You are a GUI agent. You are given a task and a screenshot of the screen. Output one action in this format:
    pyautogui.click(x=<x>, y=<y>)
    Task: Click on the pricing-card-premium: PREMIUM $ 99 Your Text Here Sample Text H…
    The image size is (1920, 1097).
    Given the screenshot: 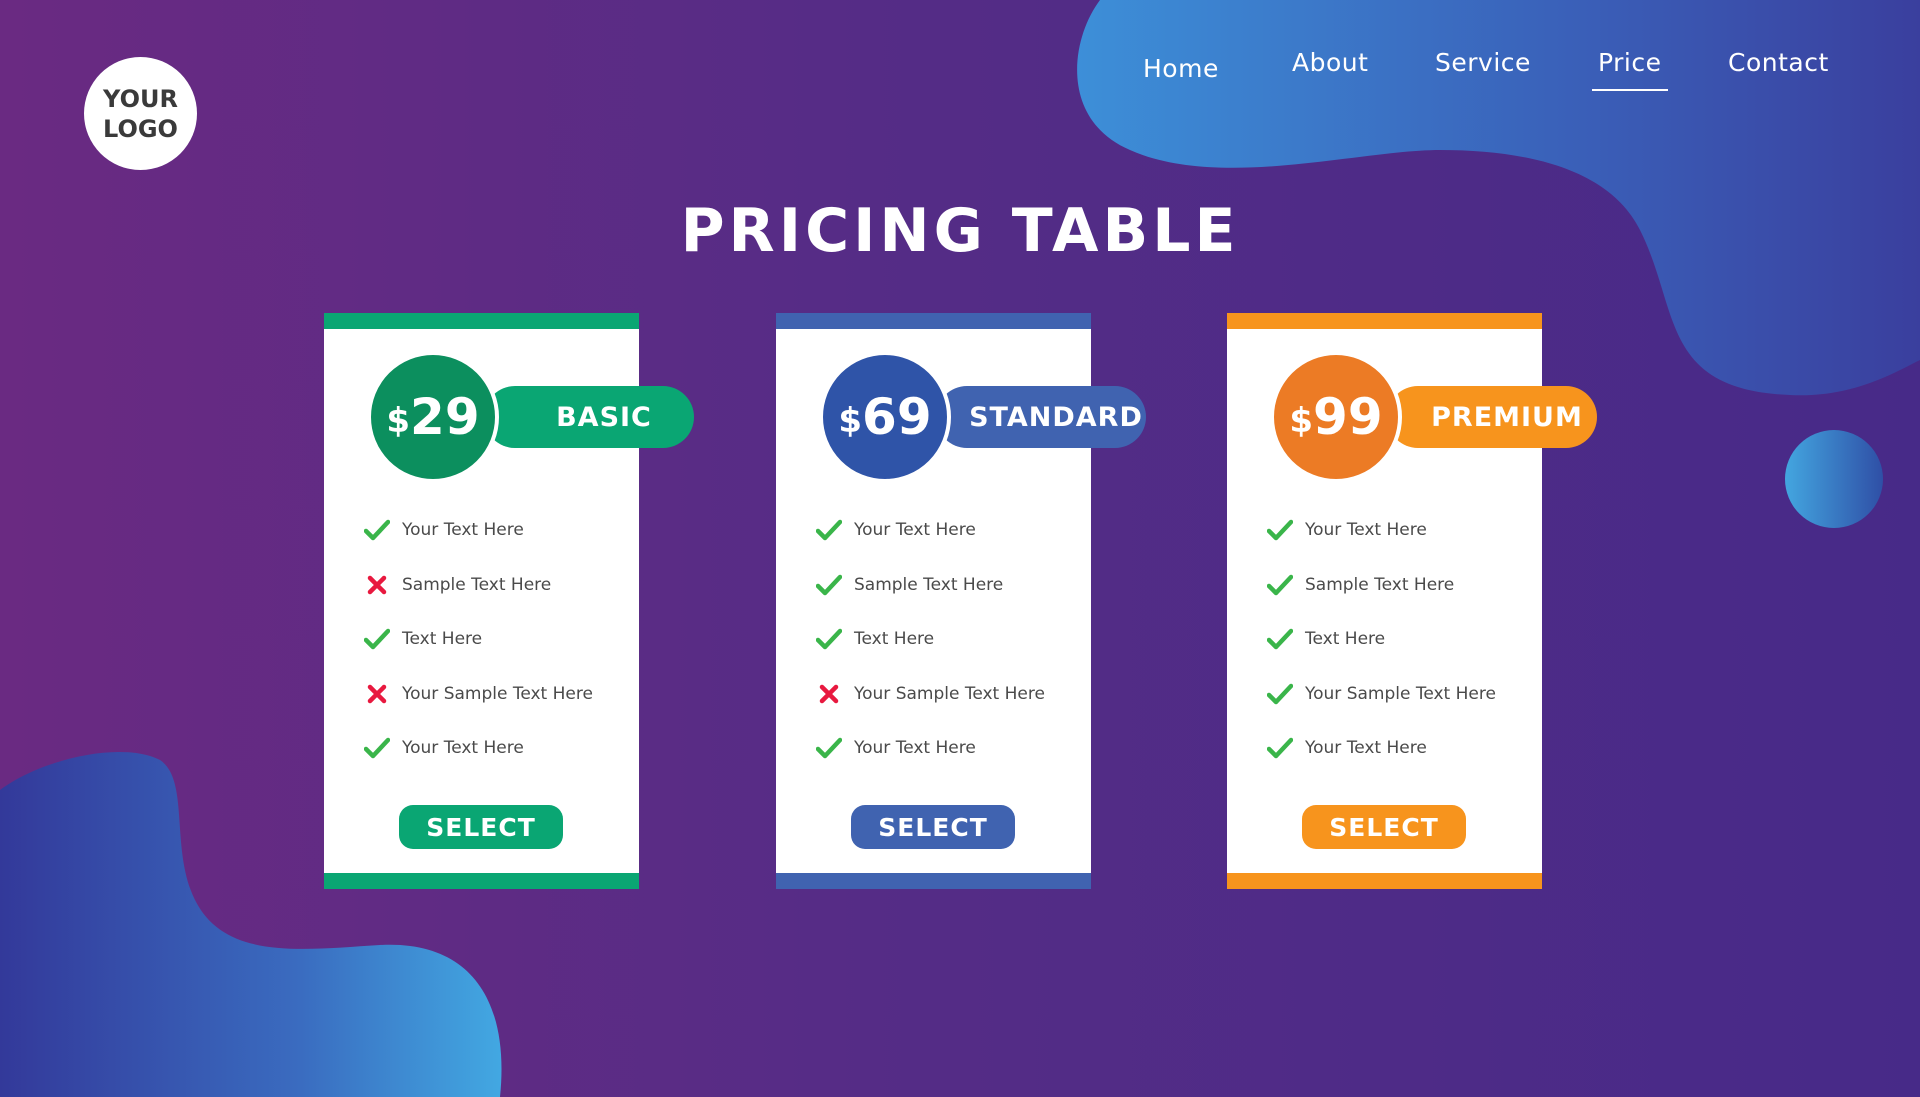 What is the action you would take?
    pyautogui.click(x=1412, y=601)
    